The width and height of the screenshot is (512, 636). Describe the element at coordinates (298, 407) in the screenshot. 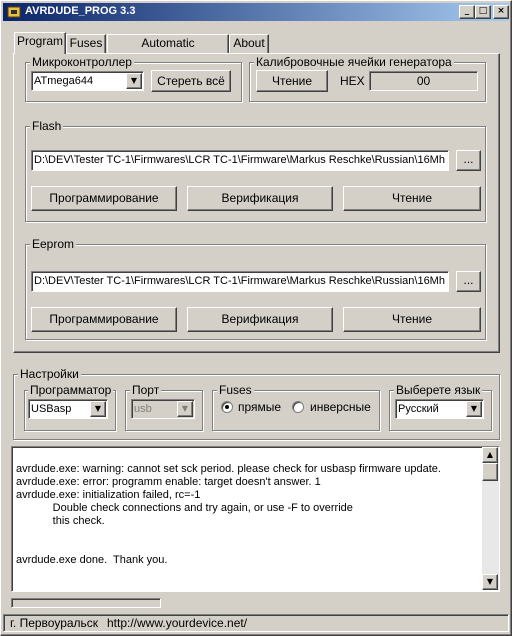

I see `fuses-inverse-radio` at that location.